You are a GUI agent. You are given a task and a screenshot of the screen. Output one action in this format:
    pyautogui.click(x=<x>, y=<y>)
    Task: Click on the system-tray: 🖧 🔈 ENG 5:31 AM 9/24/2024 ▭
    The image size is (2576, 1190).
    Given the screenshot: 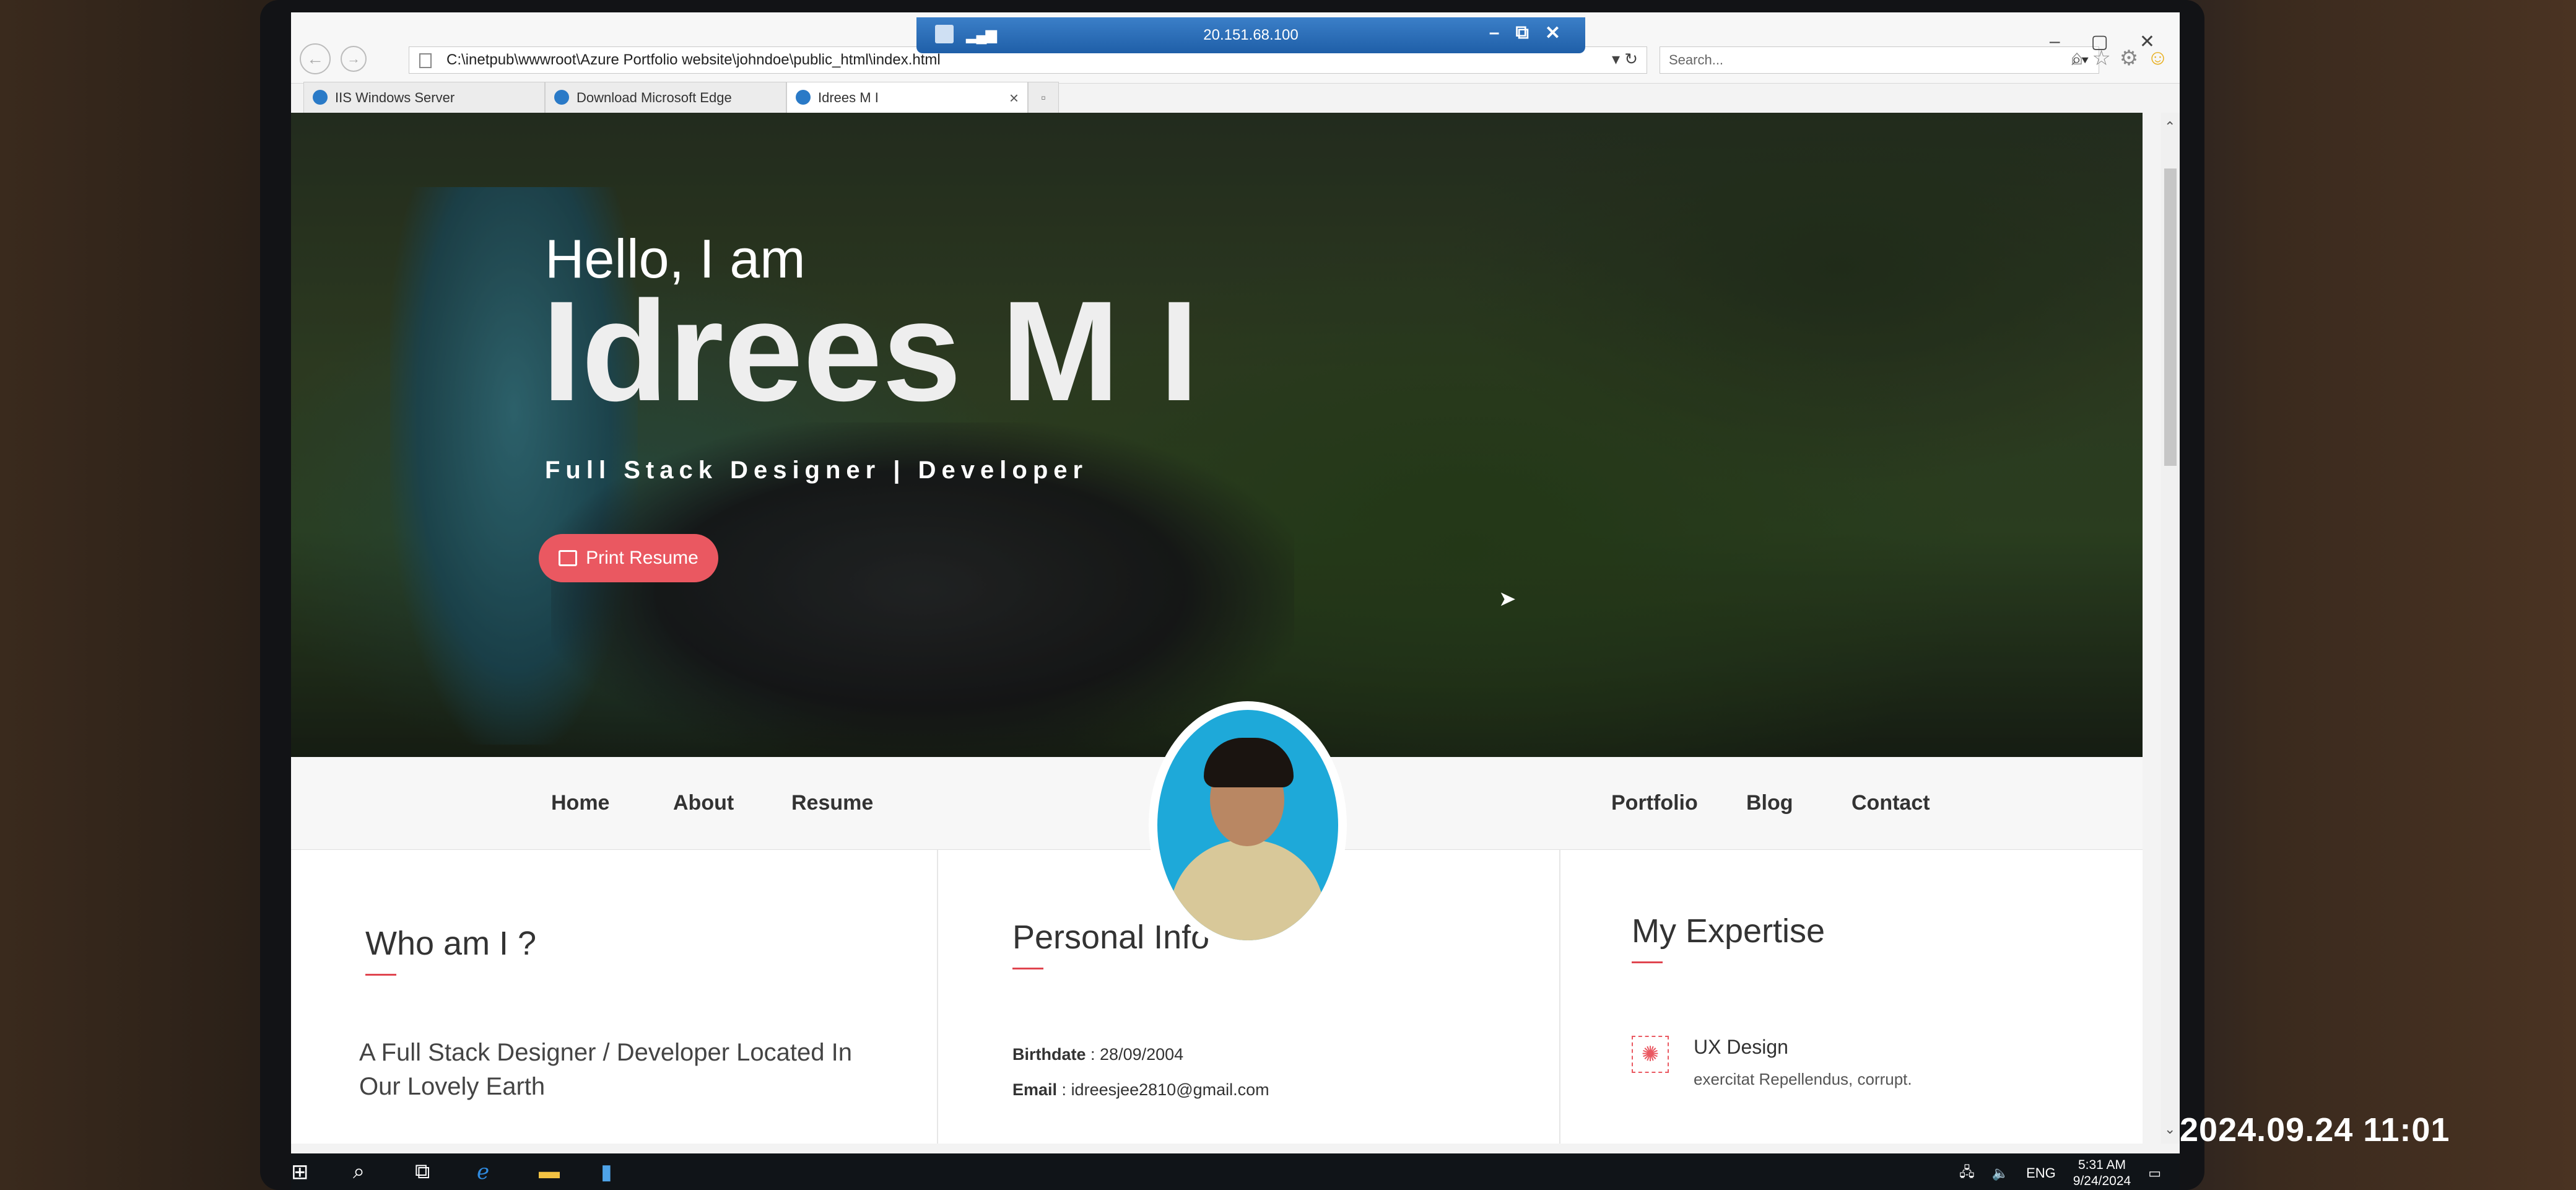 What is the action you would take?
    pyautogui.click(x=2060, y=1173)
    